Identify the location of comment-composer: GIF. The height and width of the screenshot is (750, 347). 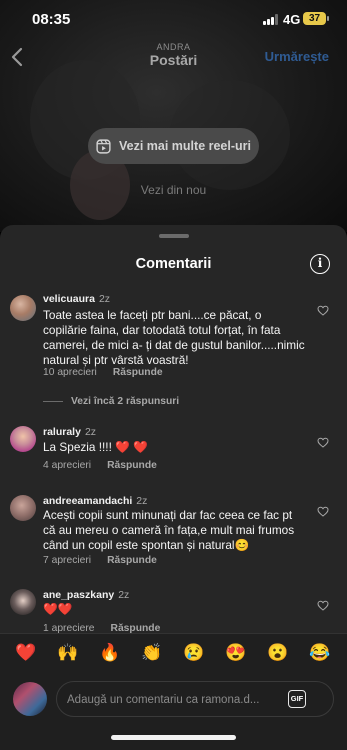
(173, 711).